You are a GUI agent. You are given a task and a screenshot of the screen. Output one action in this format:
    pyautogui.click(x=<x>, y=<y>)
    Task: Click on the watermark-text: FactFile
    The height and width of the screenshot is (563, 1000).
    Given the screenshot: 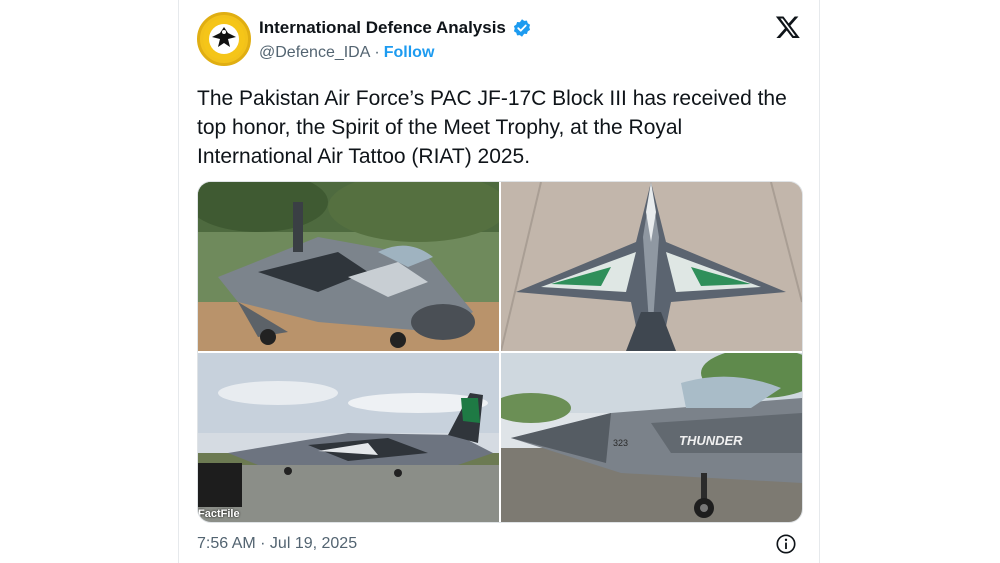 What is the action you would take?
    pyautogui.click(x=219, y=514)
    